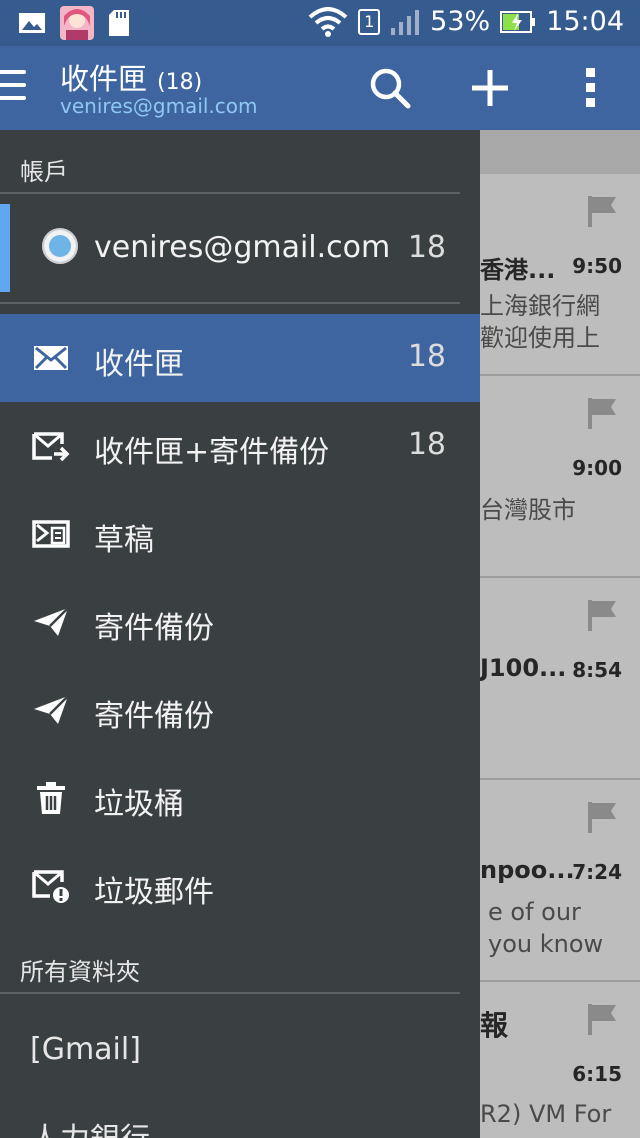 The width and height of the screenshot is (640, 1138). Describe the element at coordinates (154, 892) in the screenshot. I see `folder-label: 垃圾郵件` at that location.